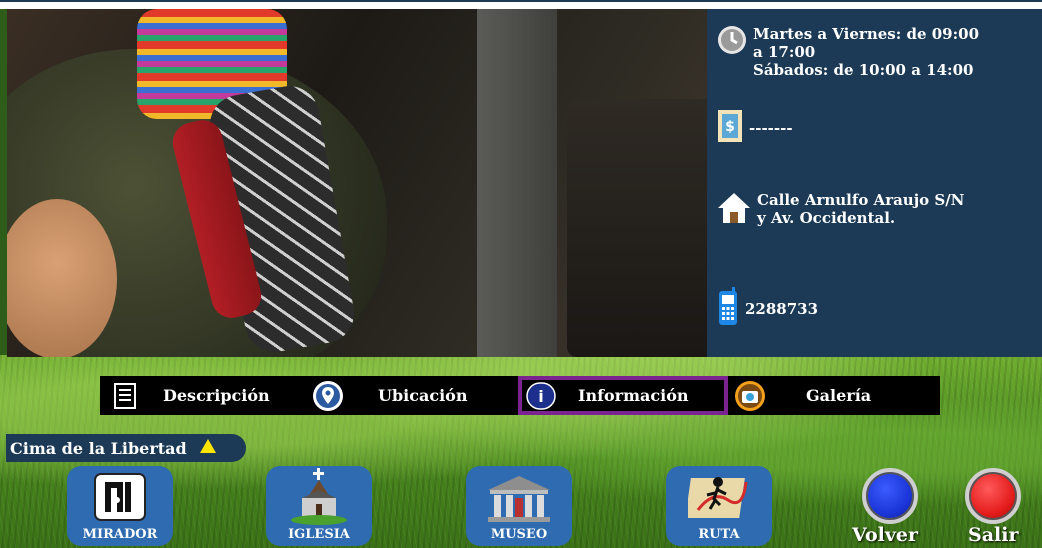 This screenshot has width=1042, height=548. Describe the element at coordinates (993, 535) in the screenshot. I see `exit-label: Salir` at that location.